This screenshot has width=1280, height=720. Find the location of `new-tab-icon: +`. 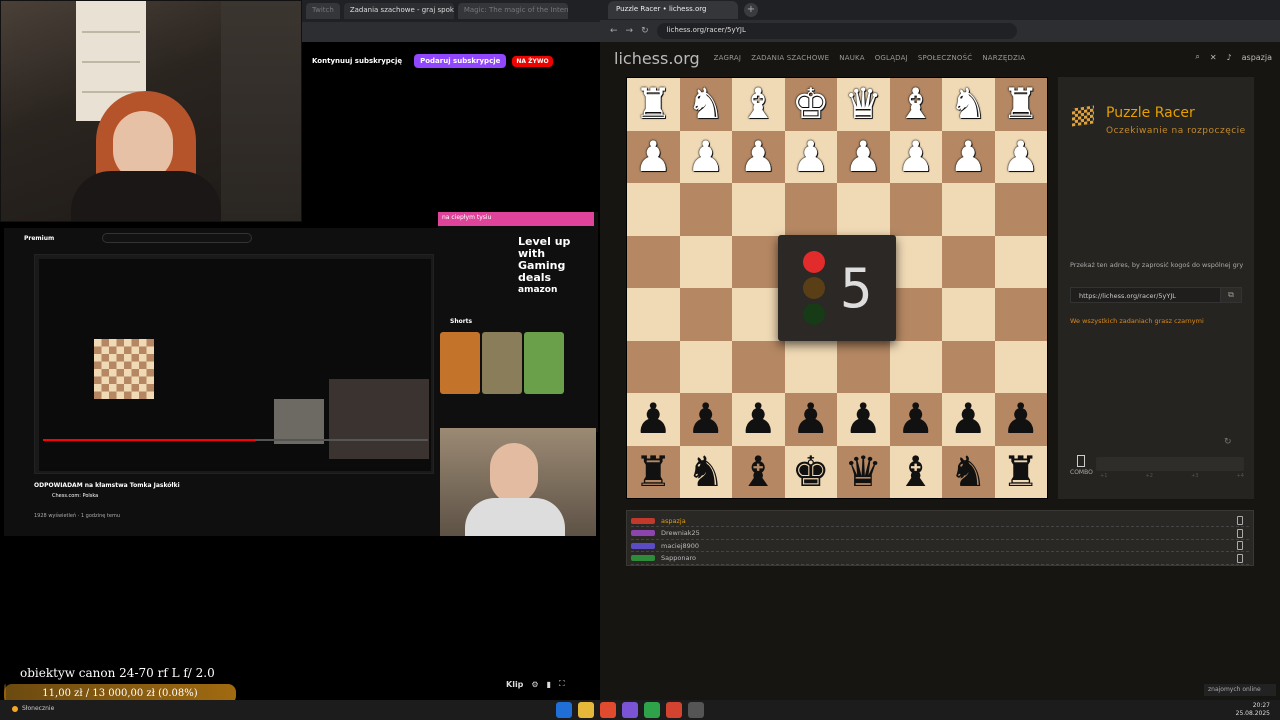

new-tab-icon: + is located at coordinates (751, 10).